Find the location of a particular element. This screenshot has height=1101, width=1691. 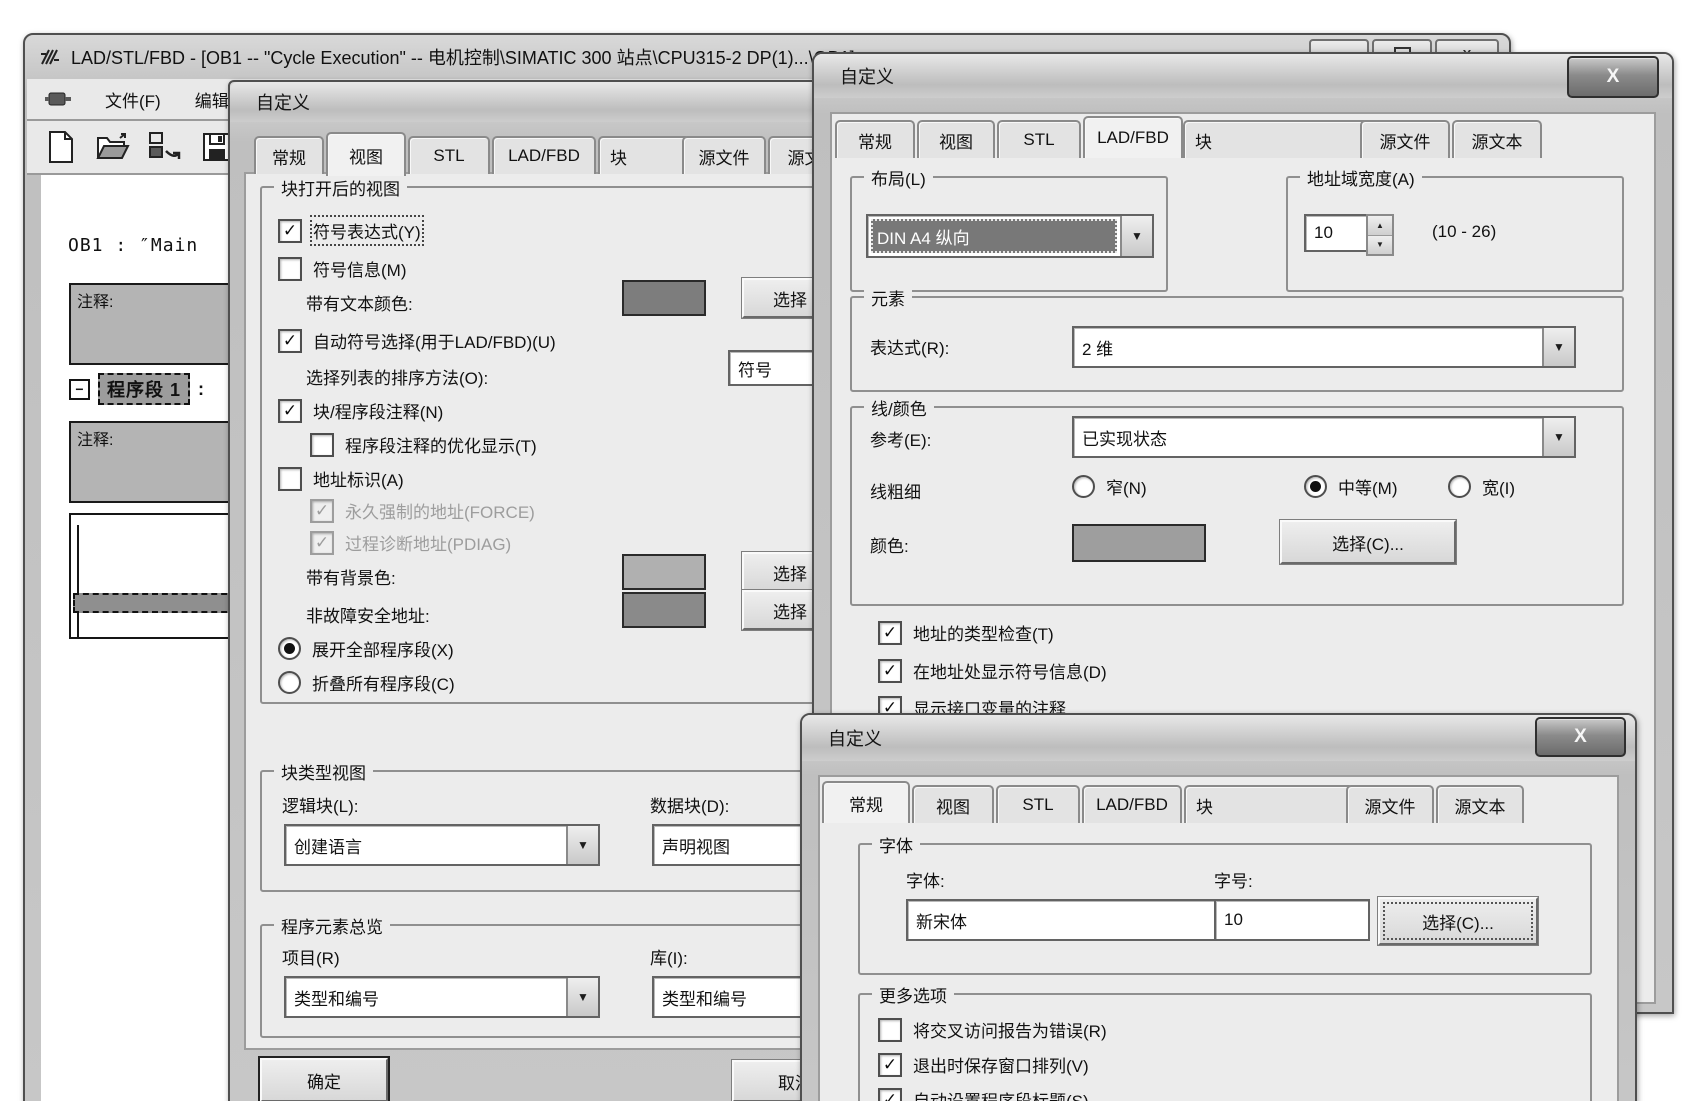

radio-line-medium: 中等(M) is located at coordinates (1350, 486).